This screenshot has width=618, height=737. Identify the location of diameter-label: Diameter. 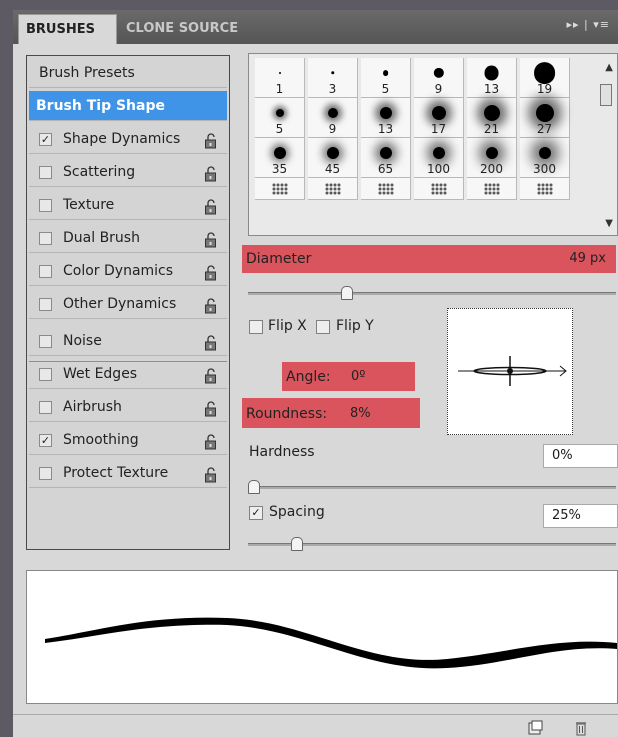
(279, 259).